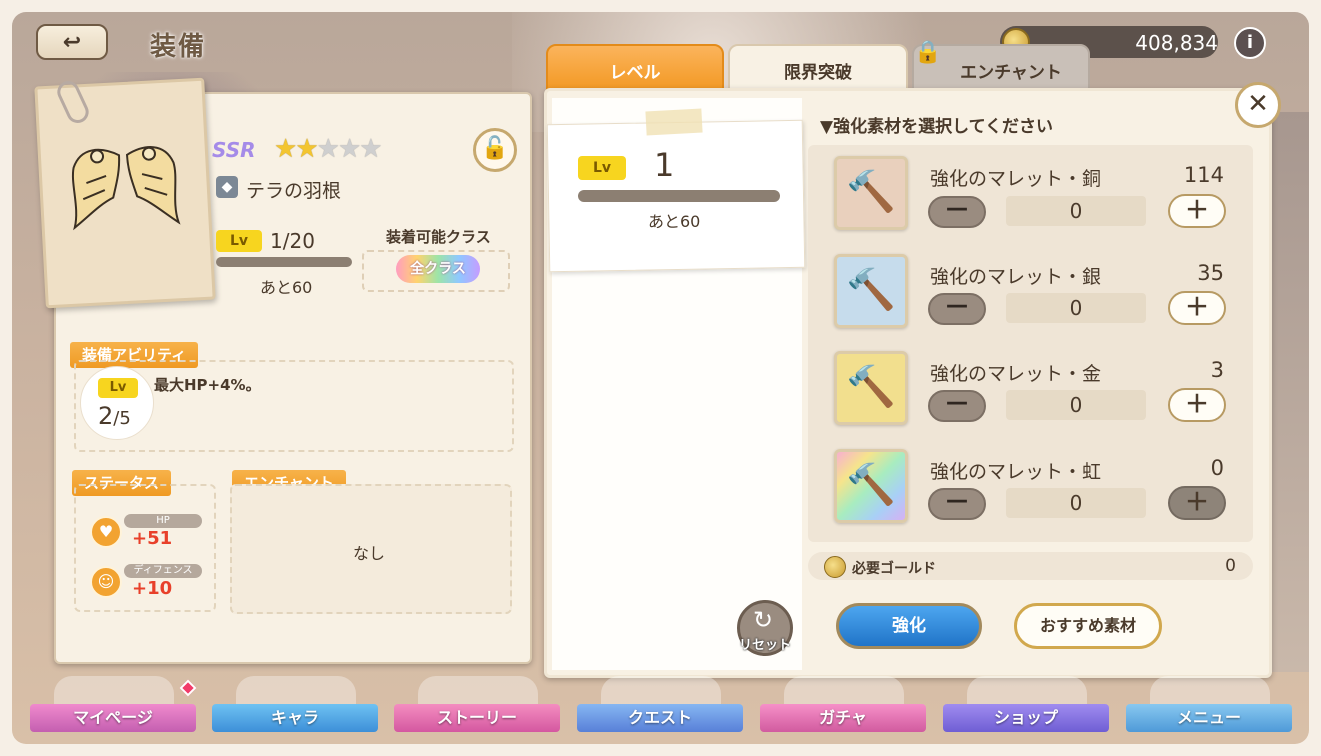 Image resolution: width=1321 pixels, height=756 pixels. I want to click on ability-level-current: 2, so click(106, 416).